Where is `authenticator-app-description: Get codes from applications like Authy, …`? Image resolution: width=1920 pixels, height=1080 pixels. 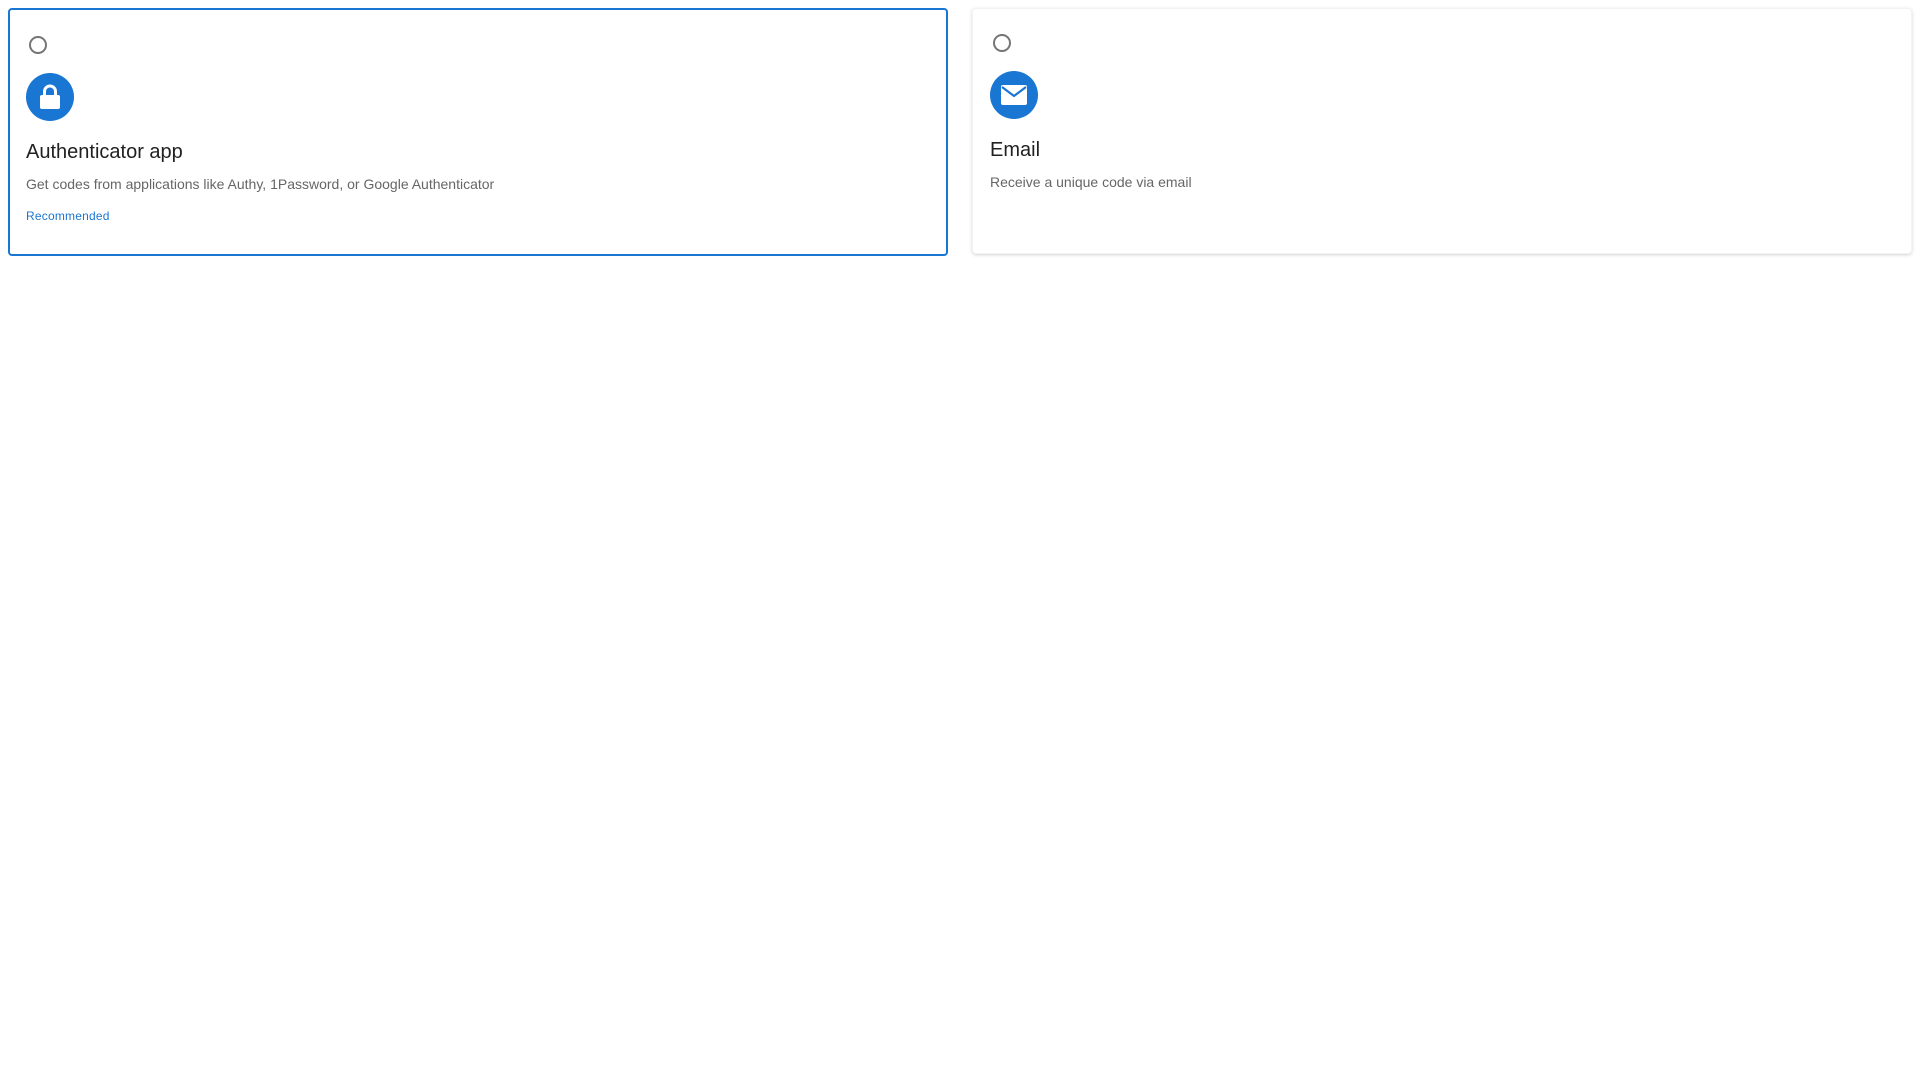
authenticator-app-description: Get codes from applications like Authy, … is located at coordinates (260, 184).